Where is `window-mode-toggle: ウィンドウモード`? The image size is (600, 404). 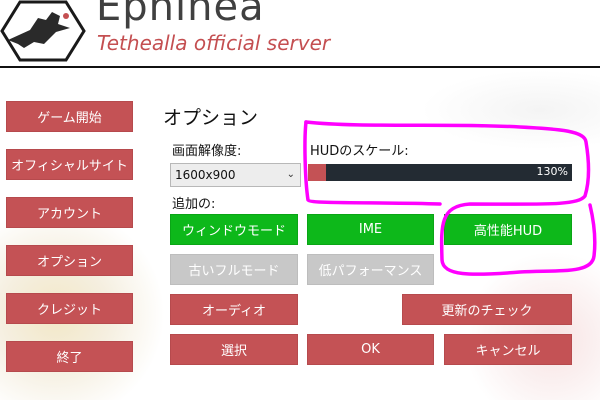
window-mode-toggle: ウィンドウモード is located at coordinates (234, 229).